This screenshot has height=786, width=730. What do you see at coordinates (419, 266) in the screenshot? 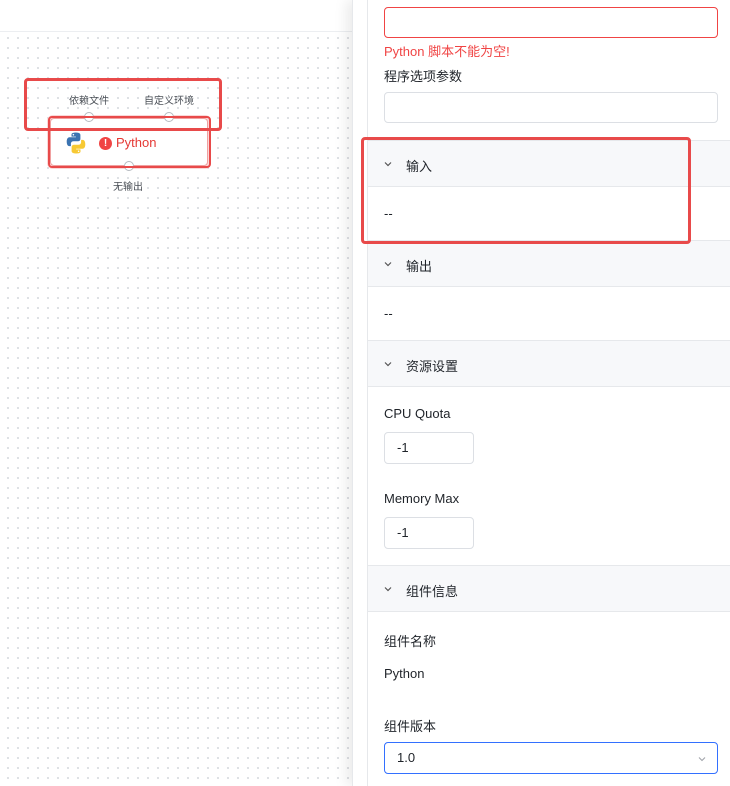
I see `section-output-title: 输出` at bounding box center [419, 266].